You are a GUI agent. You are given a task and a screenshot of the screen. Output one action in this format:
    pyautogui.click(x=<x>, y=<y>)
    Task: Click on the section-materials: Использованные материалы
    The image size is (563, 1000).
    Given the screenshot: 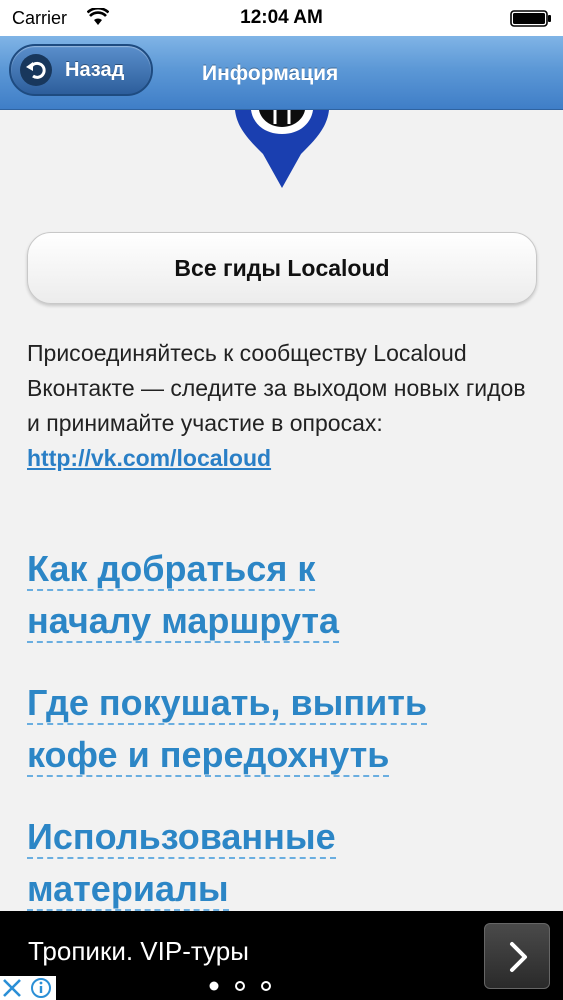 What is the action you would take?
    pyautogui.click(x=287, y=863)
    